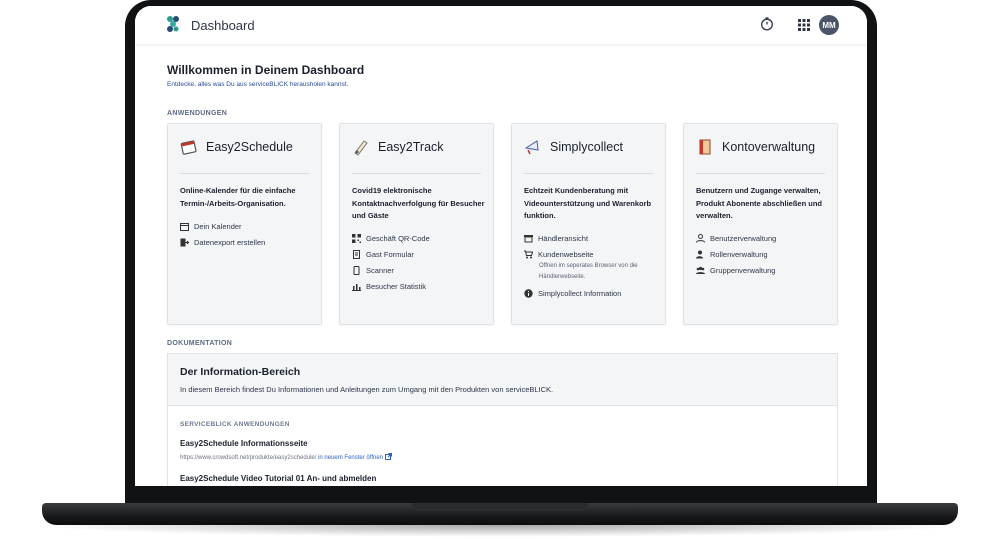 The width and height of the screenshot is (1000, 539). What do you see at coordinates (197, 113) in the screenshot?
I see `section-label-apps: ANWENDUNGEN` at bounding box center [197, 113].